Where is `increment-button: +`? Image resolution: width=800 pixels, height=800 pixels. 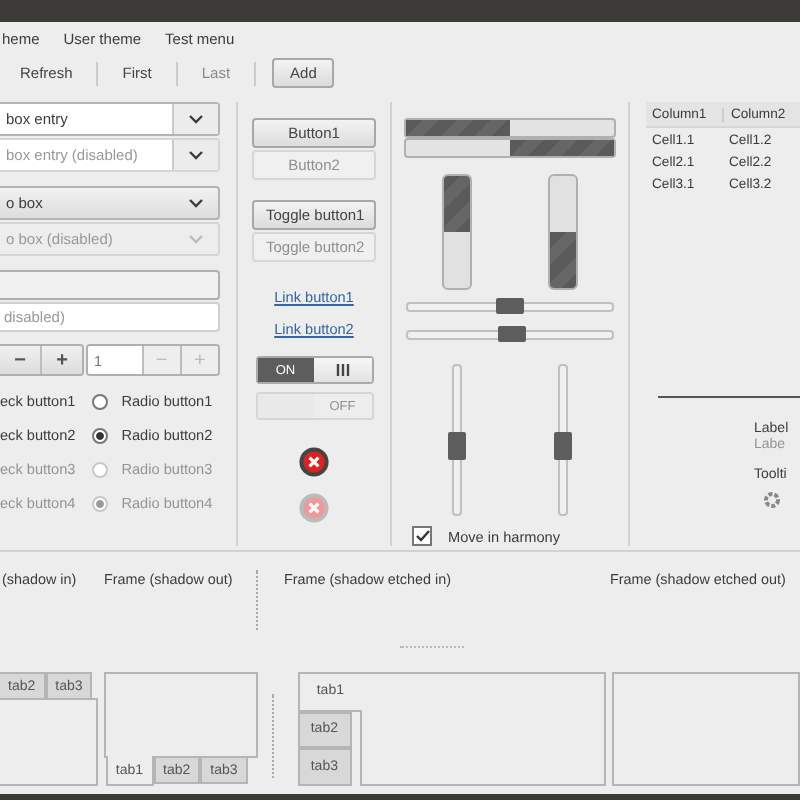 increment-button: + is located at coordinates (61, 360).